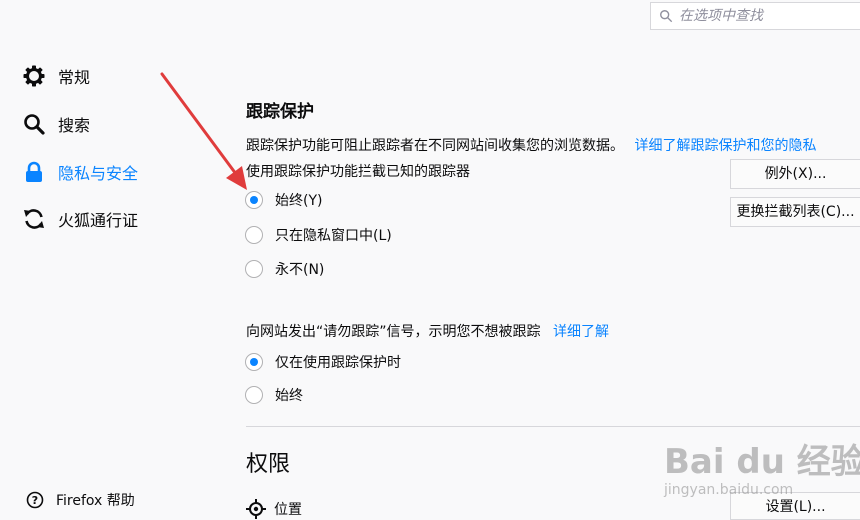  What do you see at coordinates (74, 77) in the screenshot?
I see `sidebar-item-label: 常规` at bounding box center [74, 77].